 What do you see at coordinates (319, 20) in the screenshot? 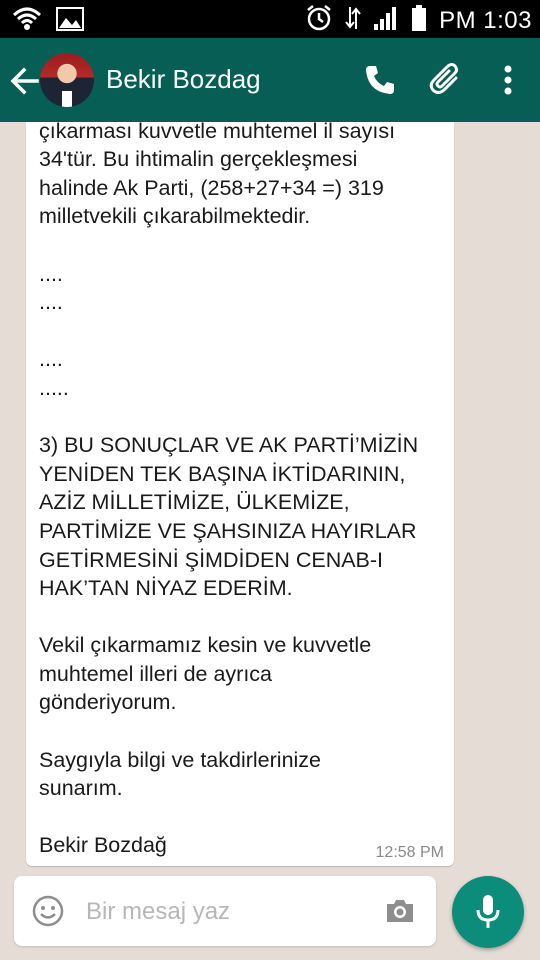
I see `alarm-icon` at bounding box center [319, 20].